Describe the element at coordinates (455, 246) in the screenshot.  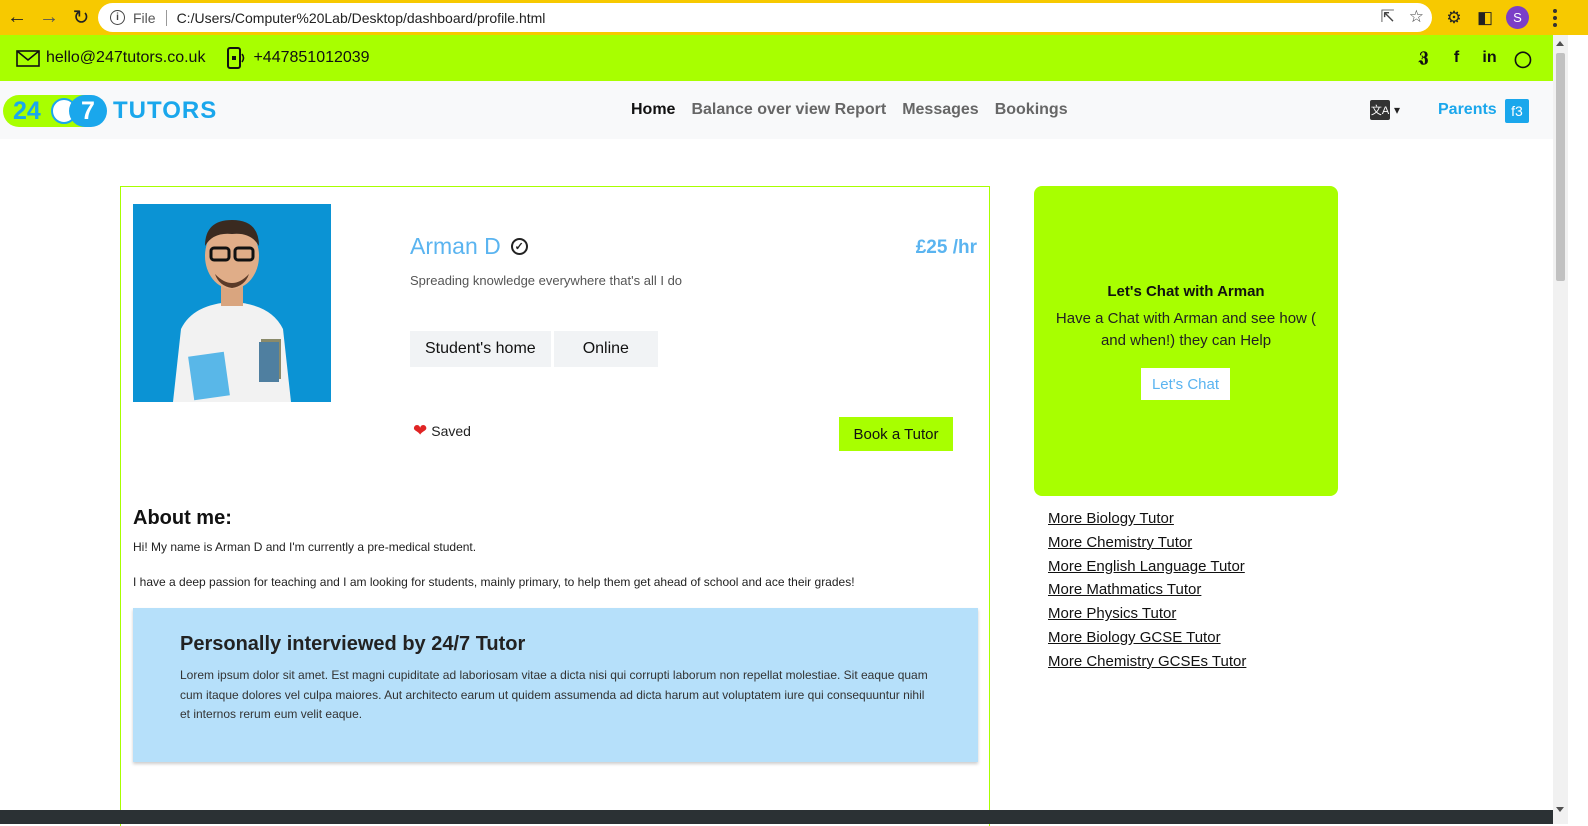
I see `tutor-name: Arman D` at that location.